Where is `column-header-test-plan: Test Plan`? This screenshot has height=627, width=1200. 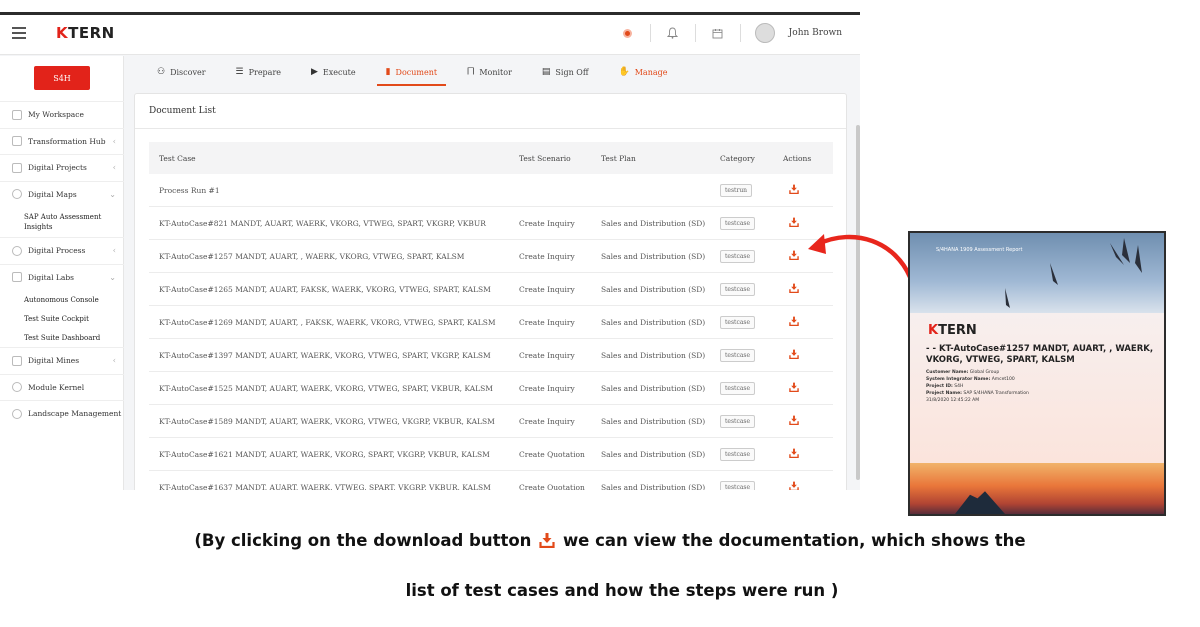
column-header-test-plan: Test Plan is located at coordinates (660, 158).